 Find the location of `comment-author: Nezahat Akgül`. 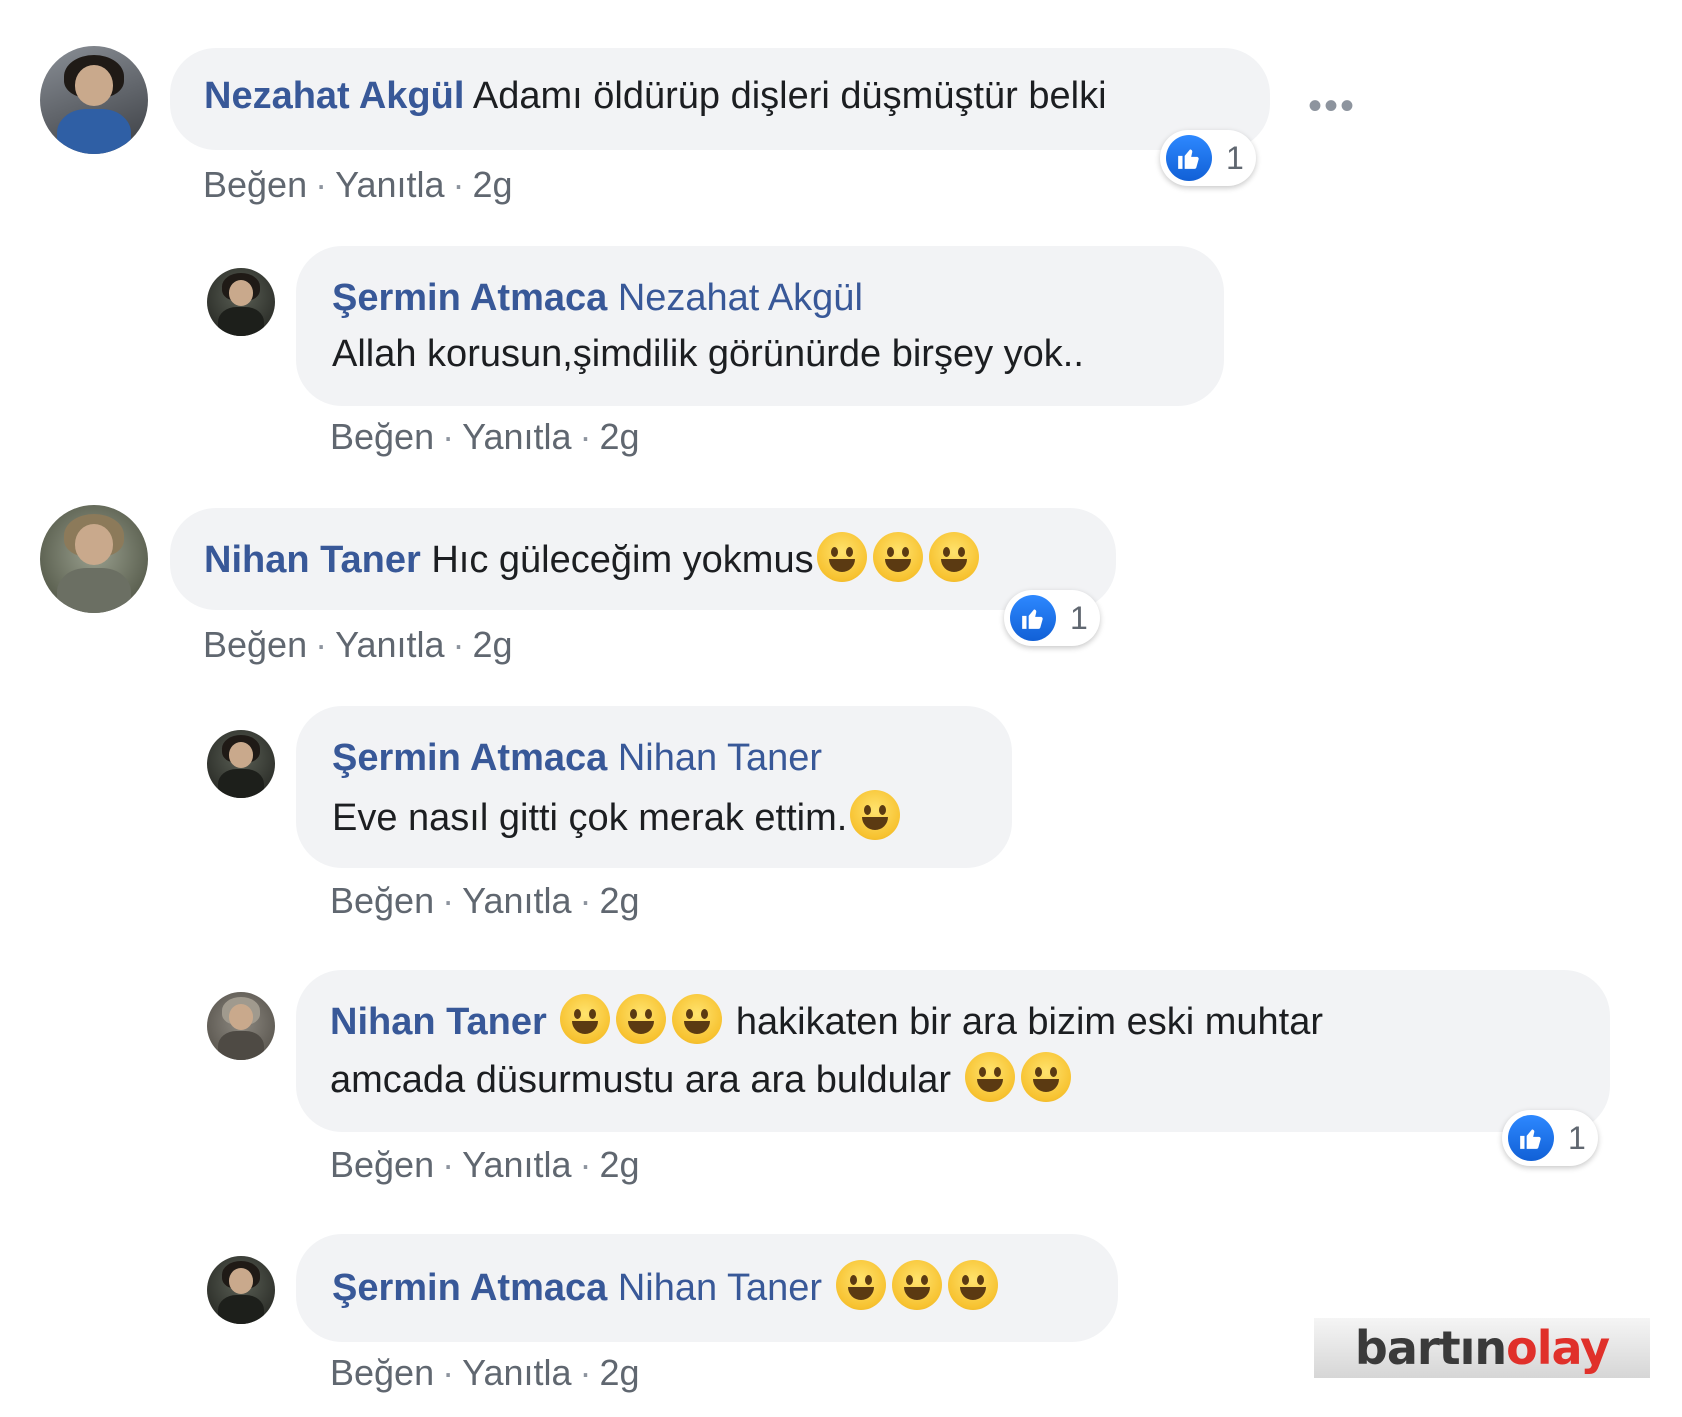

comment-author: Nezahat Akgül is located at coordinates (334, 96).